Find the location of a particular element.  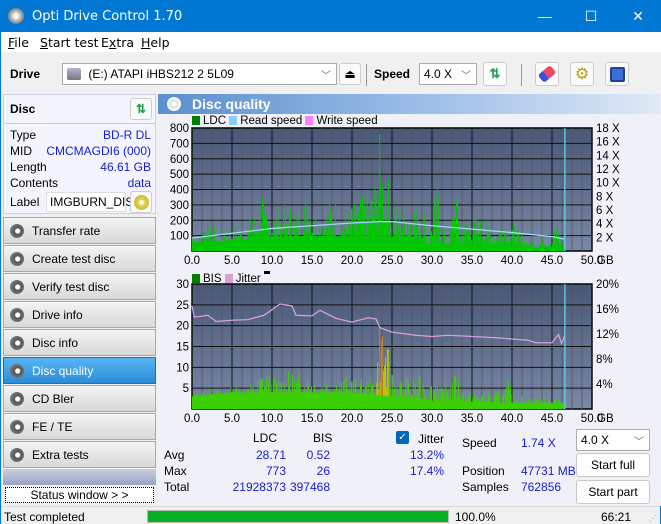

nav-fe-te: FE / TE is located at coordinates (79, 426).